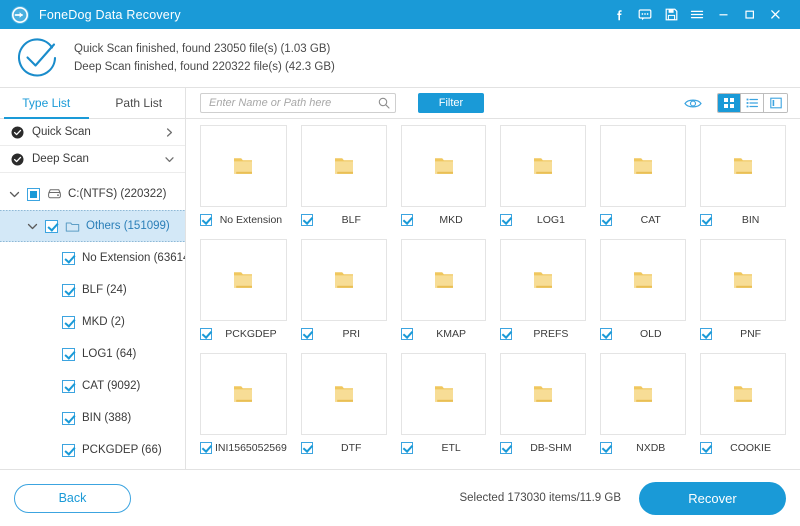 This screenshot has height=526, width=800. What do you see at coordinates (72, 498) in the screenshot?
I see `back-button: Back` at bounding box center [72, 498].